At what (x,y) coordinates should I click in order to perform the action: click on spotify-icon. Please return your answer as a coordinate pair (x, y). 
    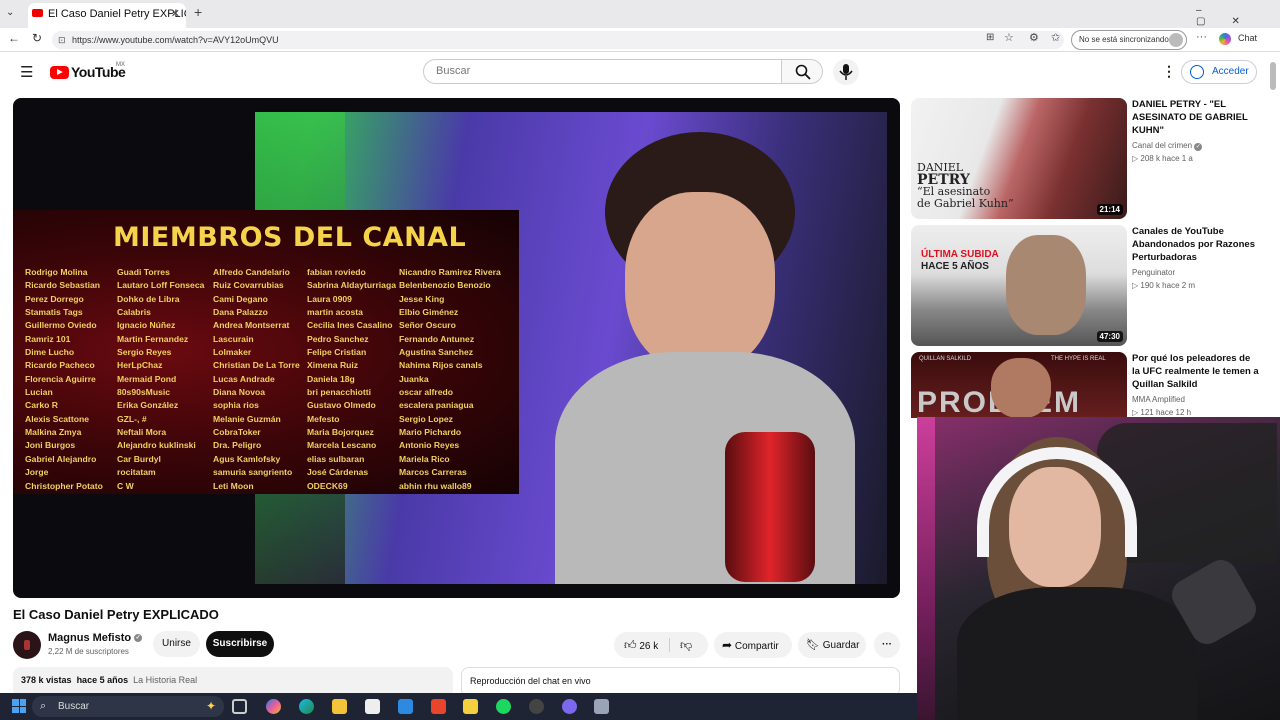
    Looking at the image, I should click on (503, 706).